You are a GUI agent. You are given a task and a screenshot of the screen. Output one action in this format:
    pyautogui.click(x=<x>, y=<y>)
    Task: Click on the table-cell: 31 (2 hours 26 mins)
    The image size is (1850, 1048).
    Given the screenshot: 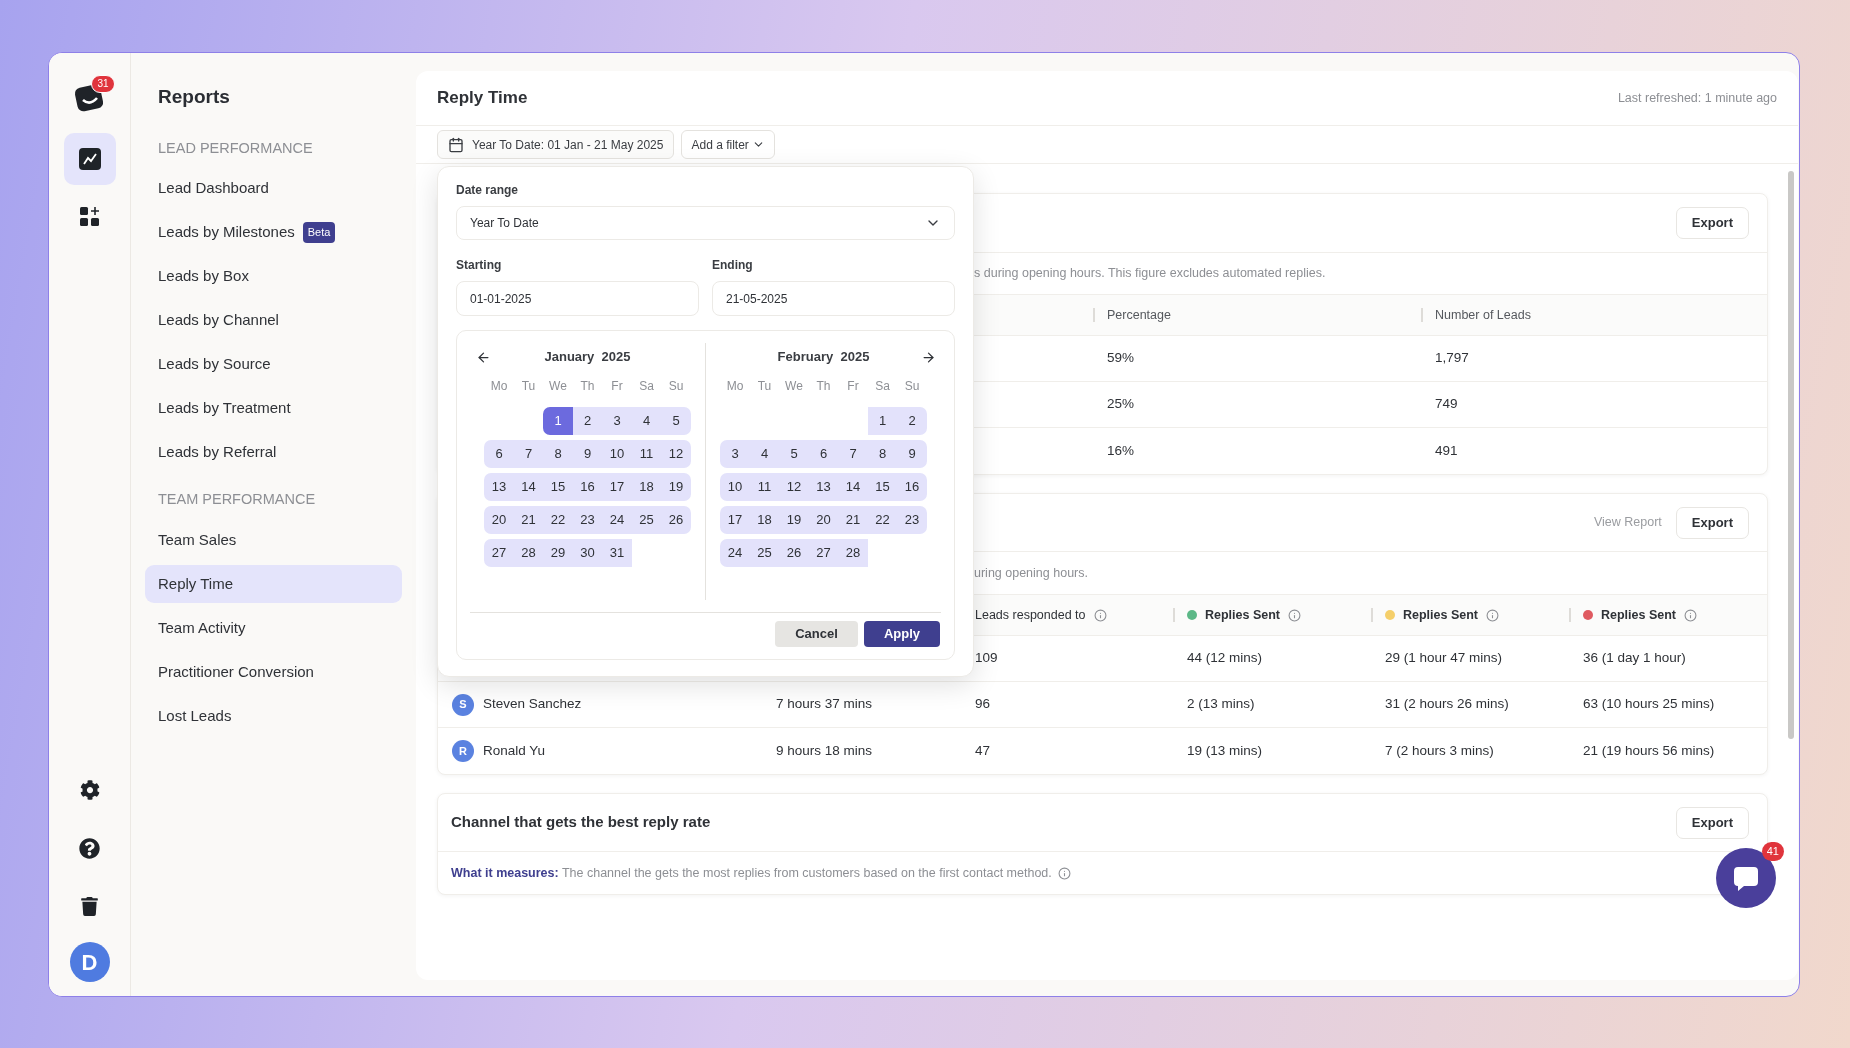 What is the action you would take?
    pyautogui.click(x=1447, y=704)
    